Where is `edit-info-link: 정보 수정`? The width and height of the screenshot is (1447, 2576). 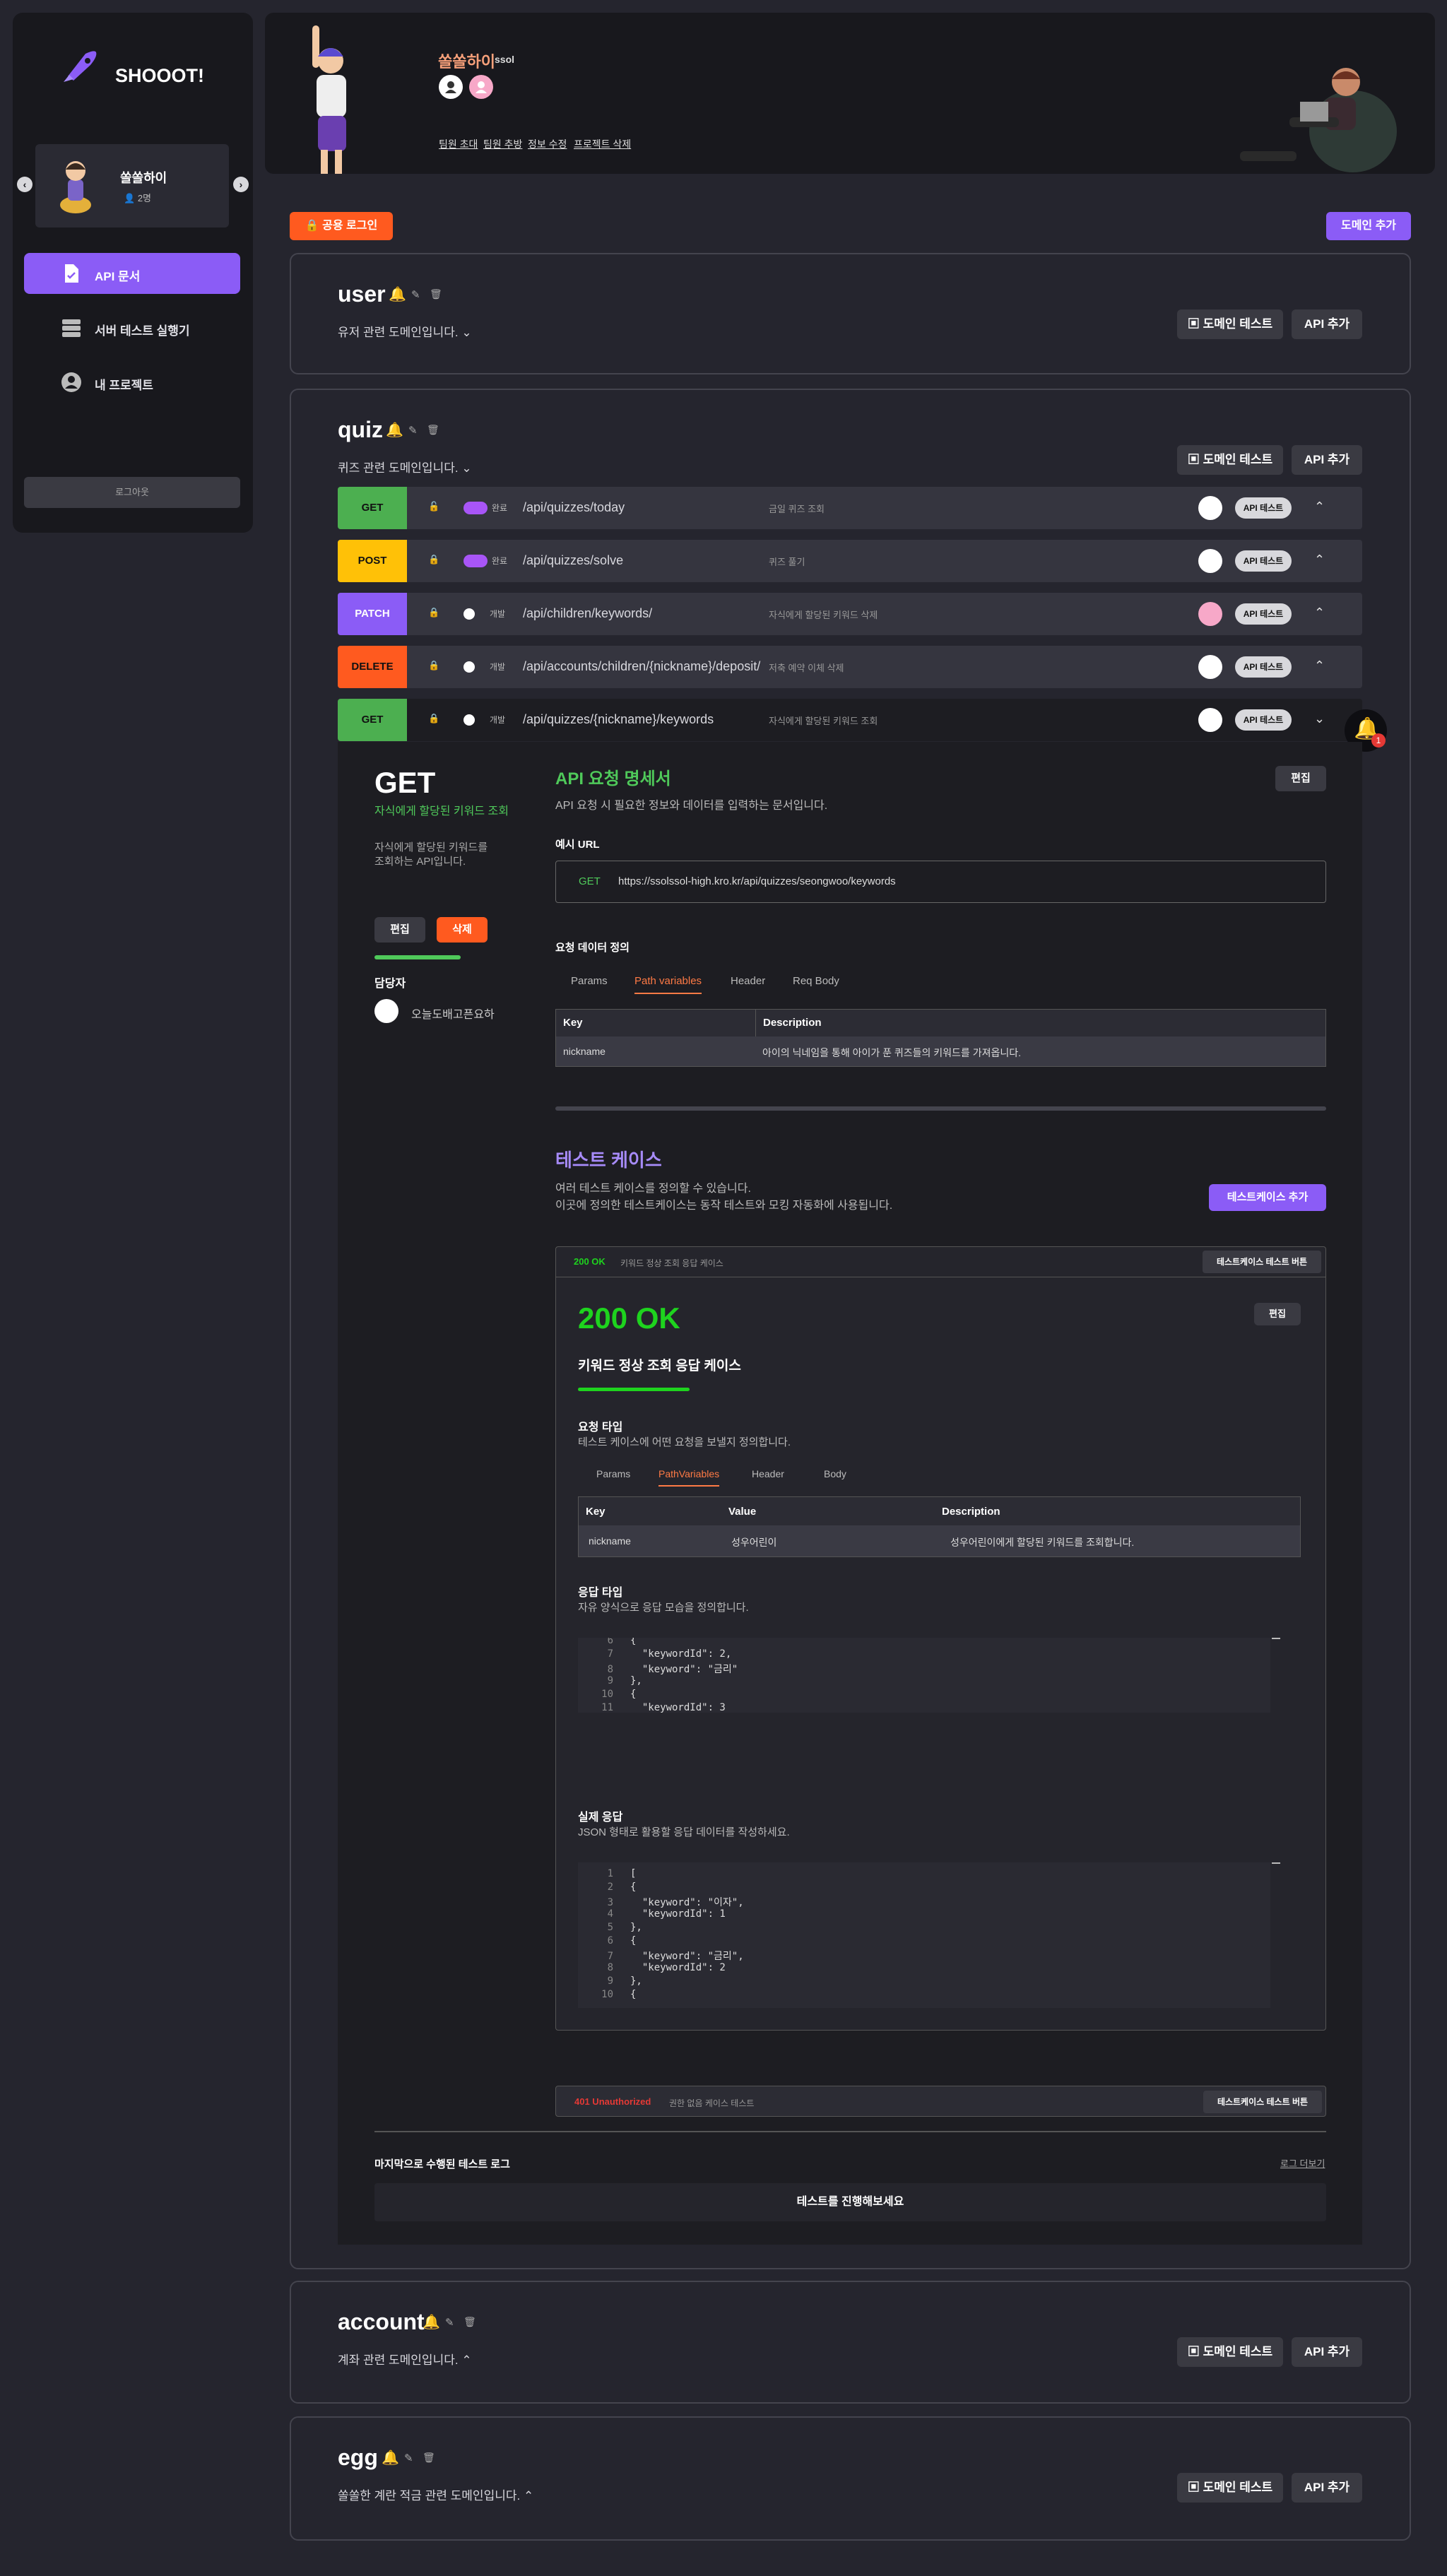 edit-info-link: 정보 수정 is located at coordinates (547, 144).